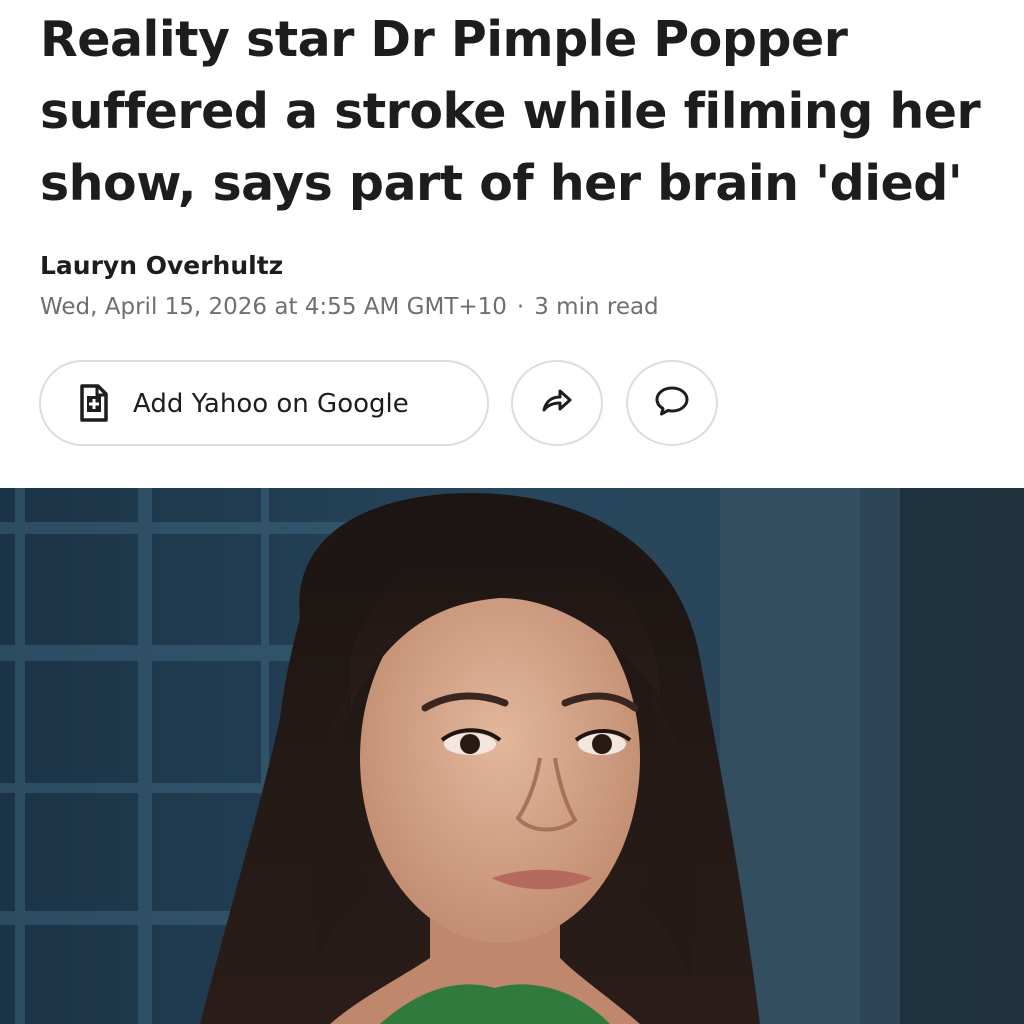 This screenshot has height=1024, width=1024. I want to click on share-button, so click(557, 403).